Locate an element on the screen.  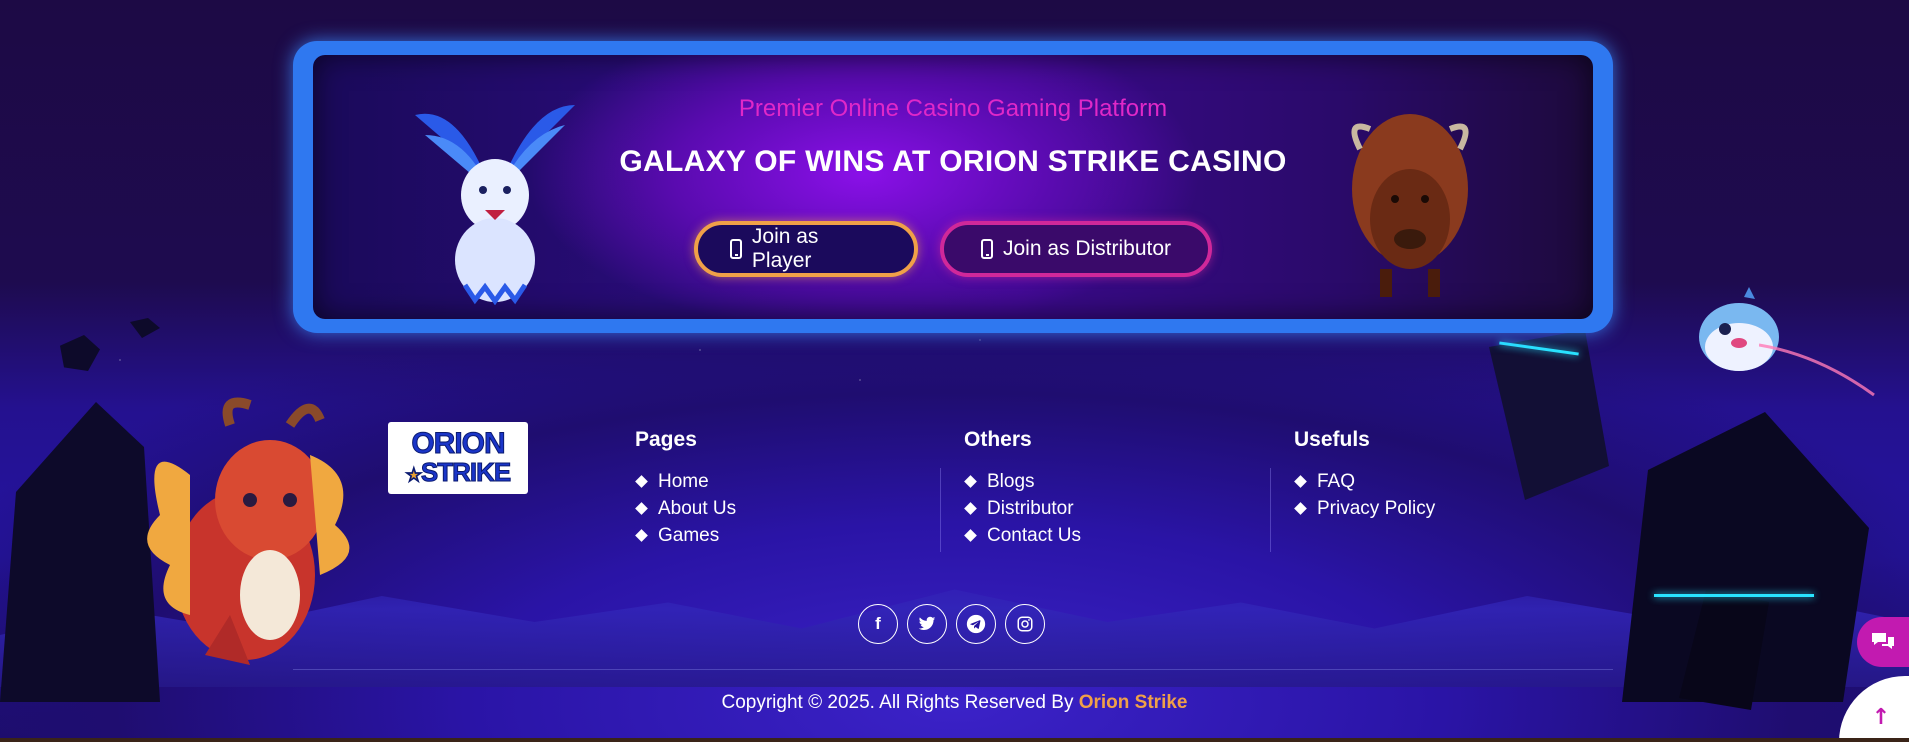
footer-link-label: Privacy Policy is located at coordinates (1376, 508).